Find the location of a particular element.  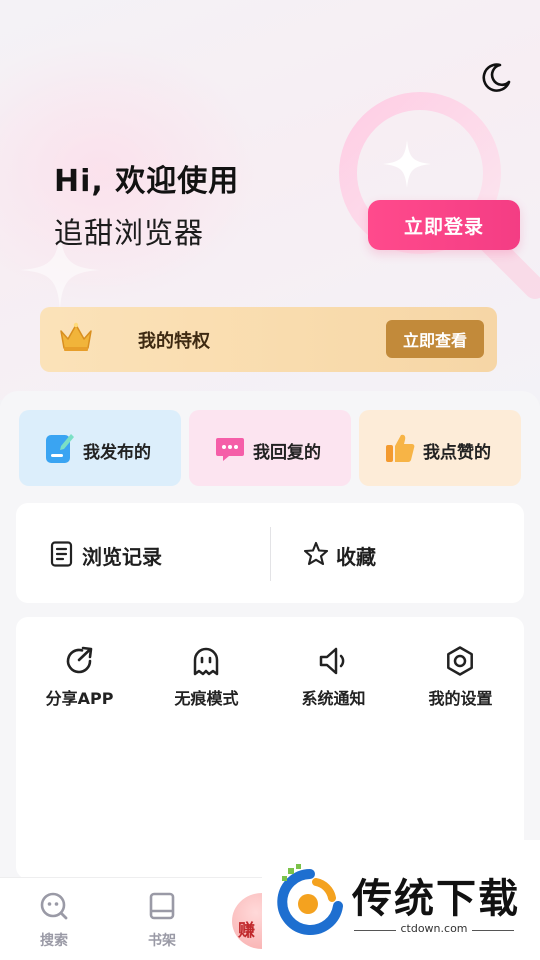

settings-icon is located at coordinates (460, 661).